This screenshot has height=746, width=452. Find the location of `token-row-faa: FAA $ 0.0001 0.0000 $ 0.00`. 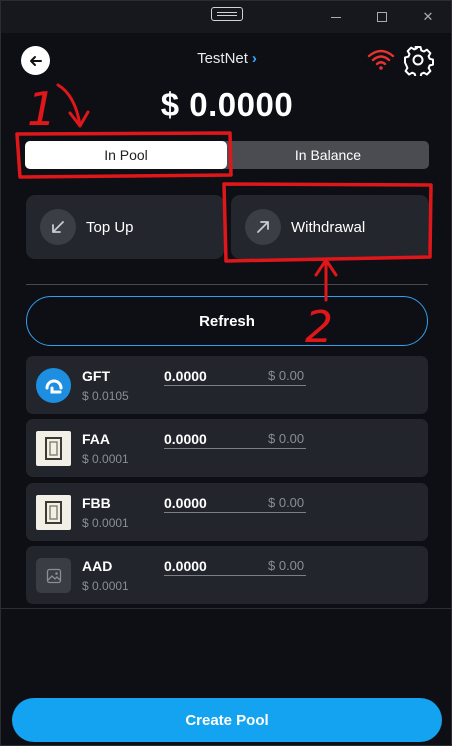

token-row-faa: FAA $ 0.0001 0.0000 $ 0.00 is located at coordinates (227, 448).